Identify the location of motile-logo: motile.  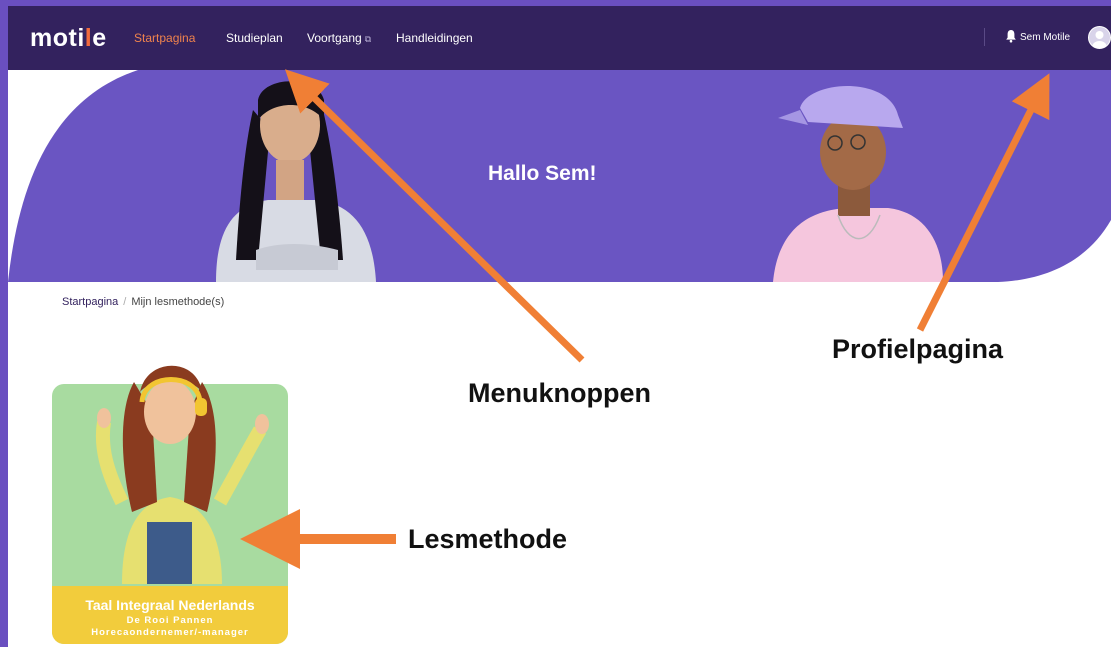
(68, 38).